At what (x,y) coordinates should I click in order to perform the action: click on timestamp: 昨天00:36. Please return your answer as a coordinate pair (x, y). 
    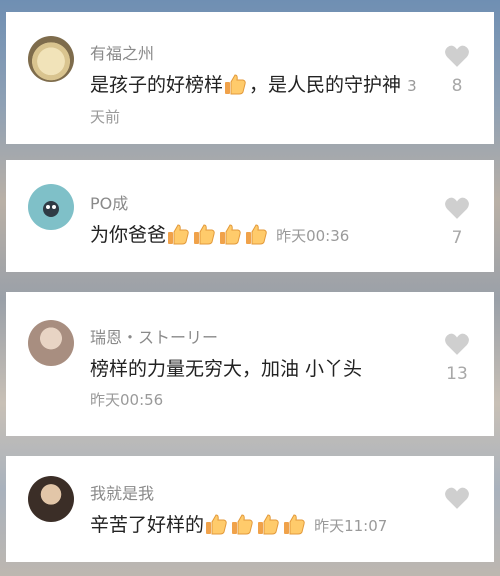
    Looking at the image, I should click on (313, 236).